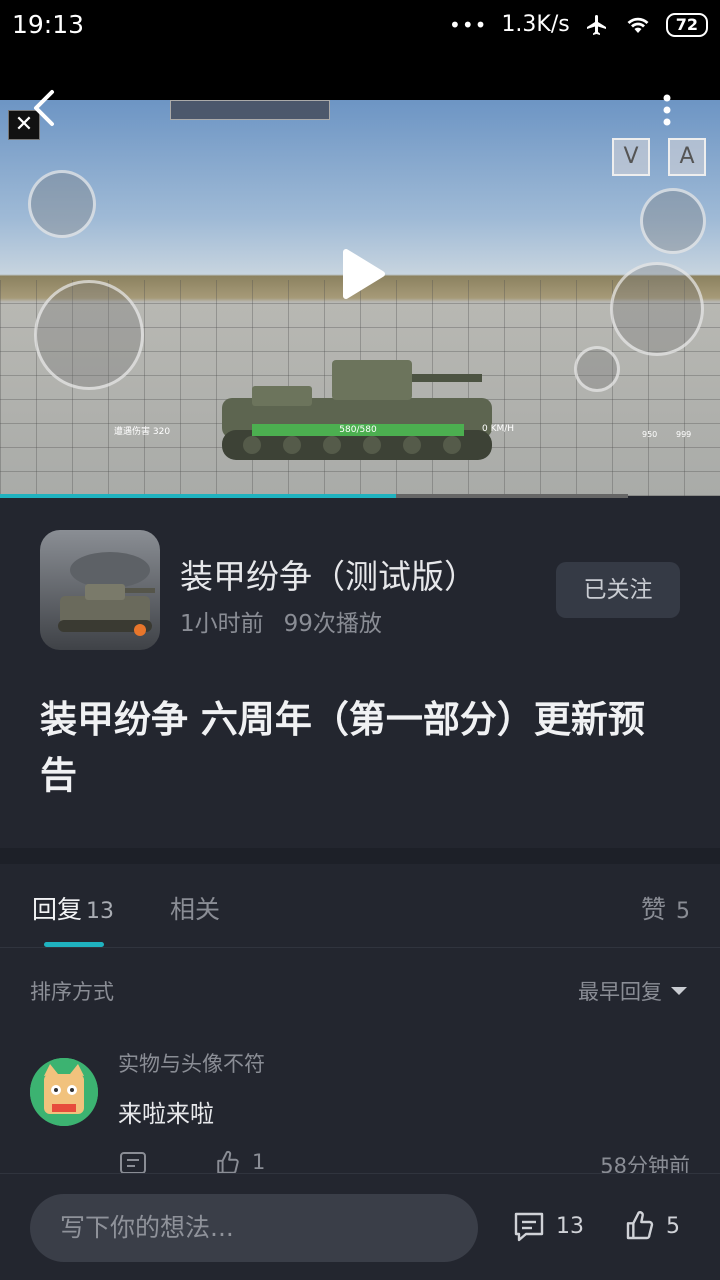  Describe the element at coordinates (686, 24) in the screenshot. I see `battery-indicator: 72` at that location.